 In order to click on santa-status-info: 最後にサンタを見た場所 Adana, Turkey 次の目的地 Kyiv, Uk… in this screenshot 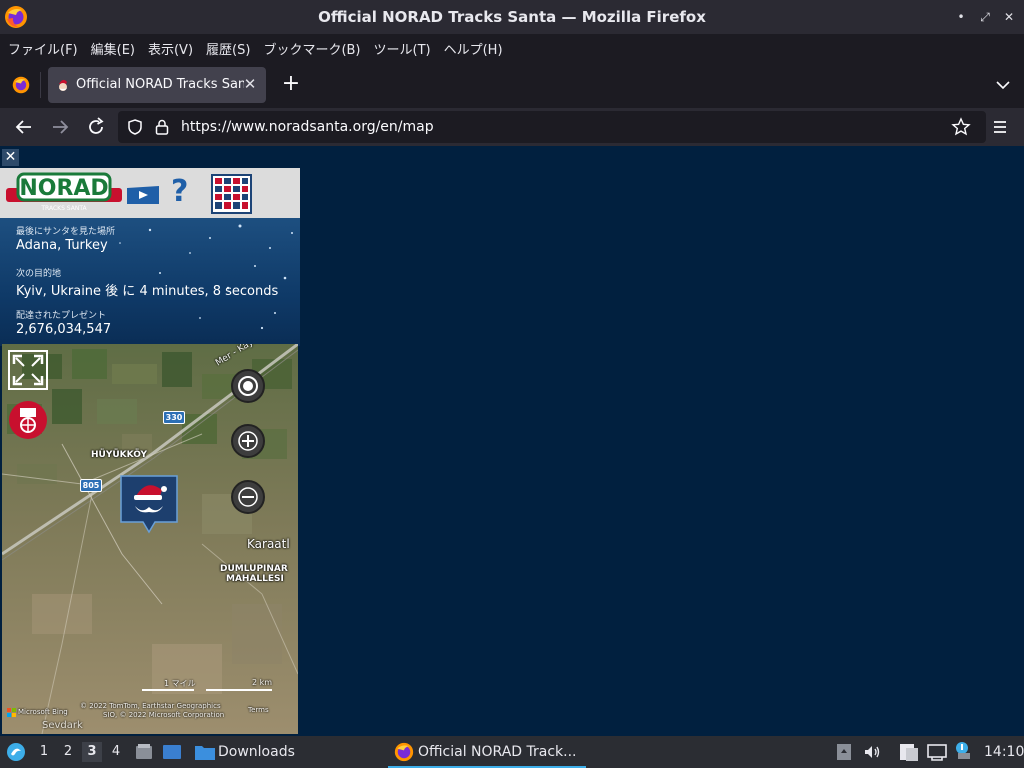, I will do `click(150, 282)`.